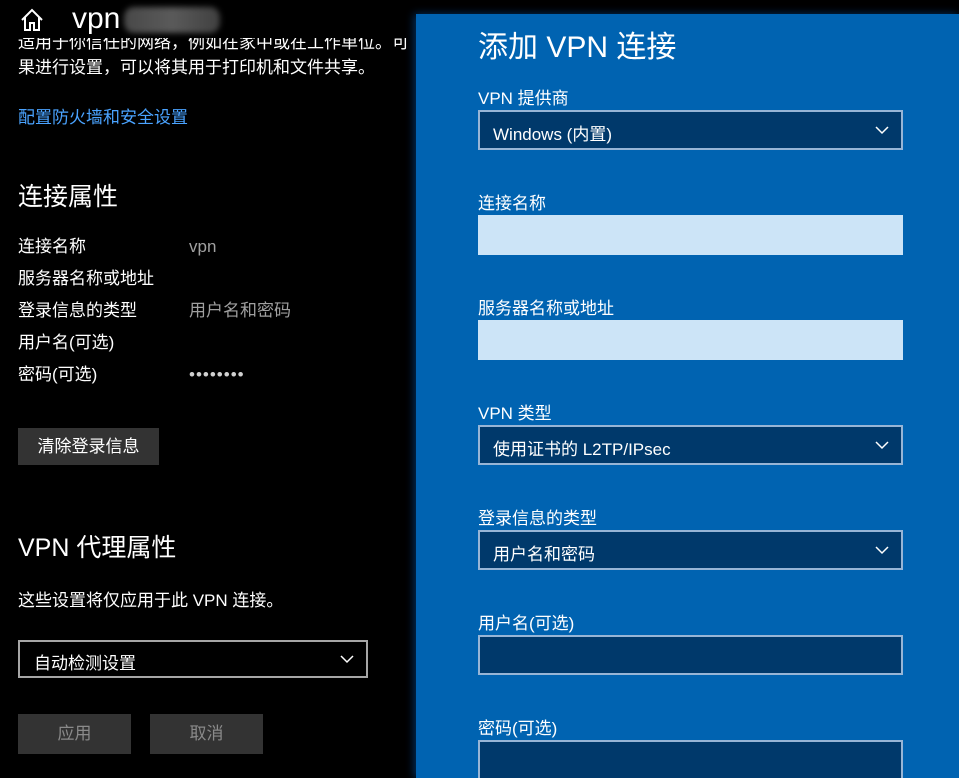  I want to click on property-row: 密码(可选) ••••••••, so click(213, 378).